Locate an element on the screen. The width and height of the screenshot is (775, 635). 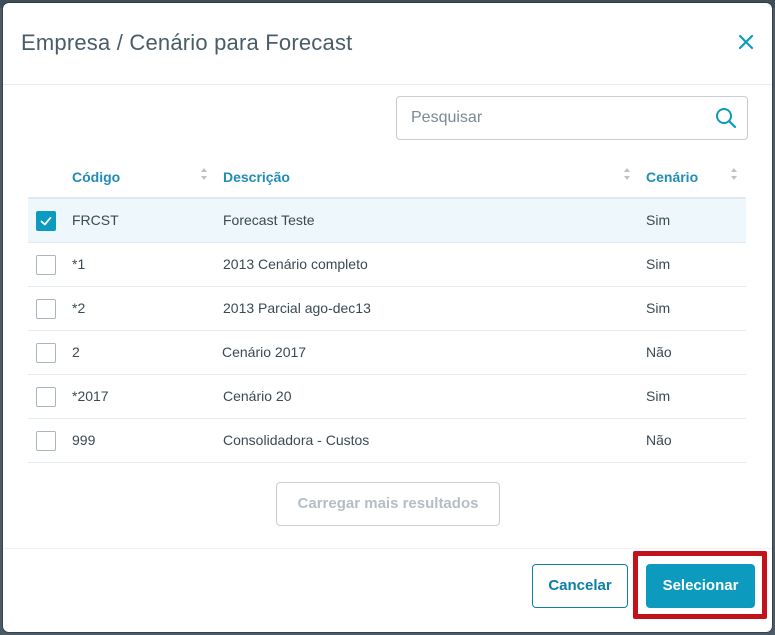
table-row: 2 Cenário 2017 Não is located at coordinates (387, 353).